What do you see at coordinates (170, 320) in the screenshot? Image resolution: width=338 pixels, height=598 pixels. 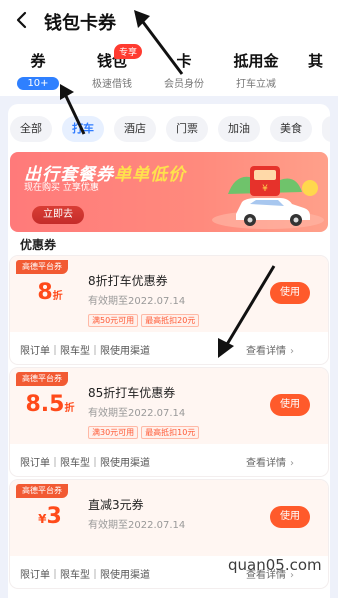 I see `condition-tag: 最高抵扣20元` at bounding box center [170, 320].